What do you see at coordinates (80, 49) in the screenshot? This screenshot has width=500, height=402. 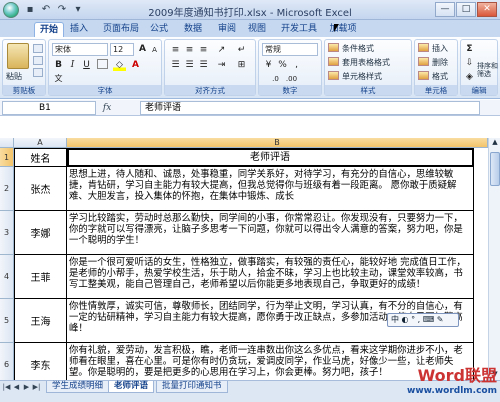 I see `font-name-select: 宋体` at bounding box center [80, 49].